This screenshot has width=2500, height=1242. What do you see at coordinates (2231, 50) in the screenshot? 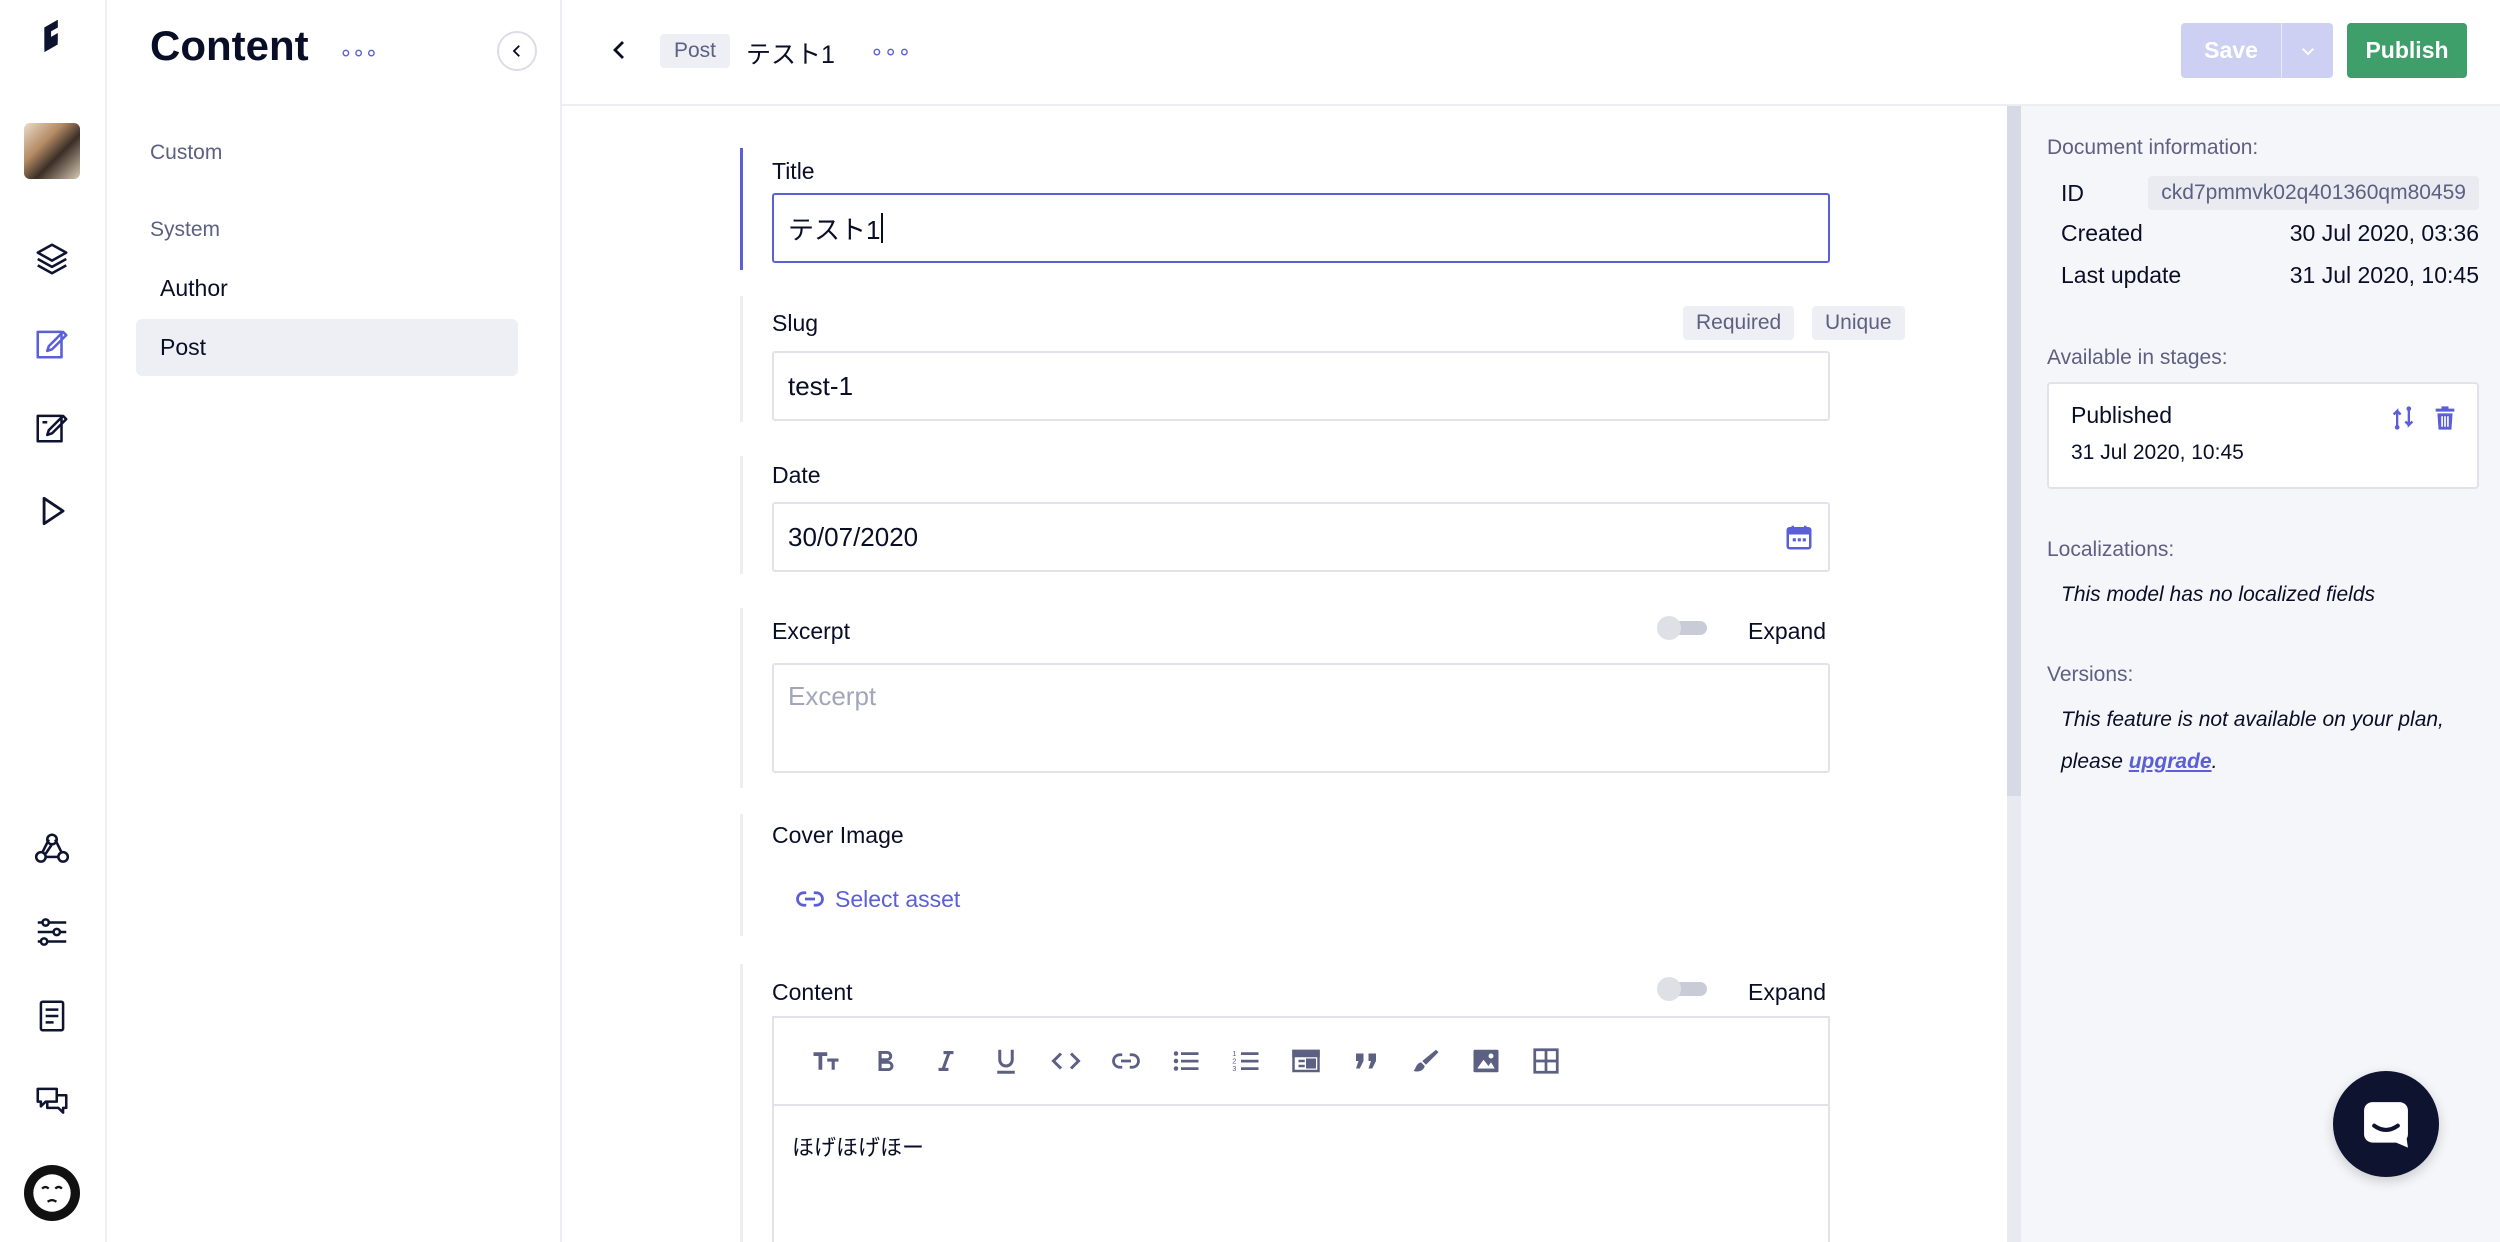
I see `save-button: Save` at bounding box center [2231, 50].